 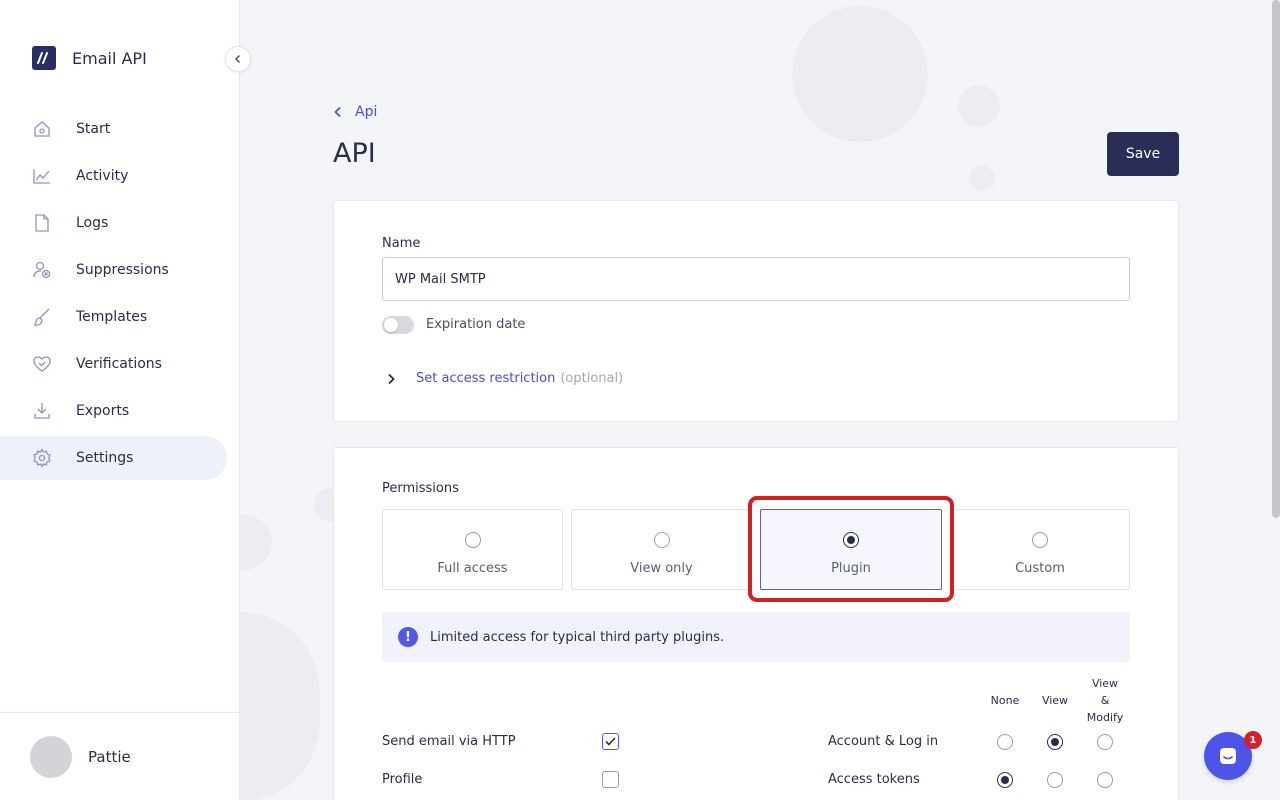 I want to click on sidebar-item-label: Exports, so click(x=103, y=411).